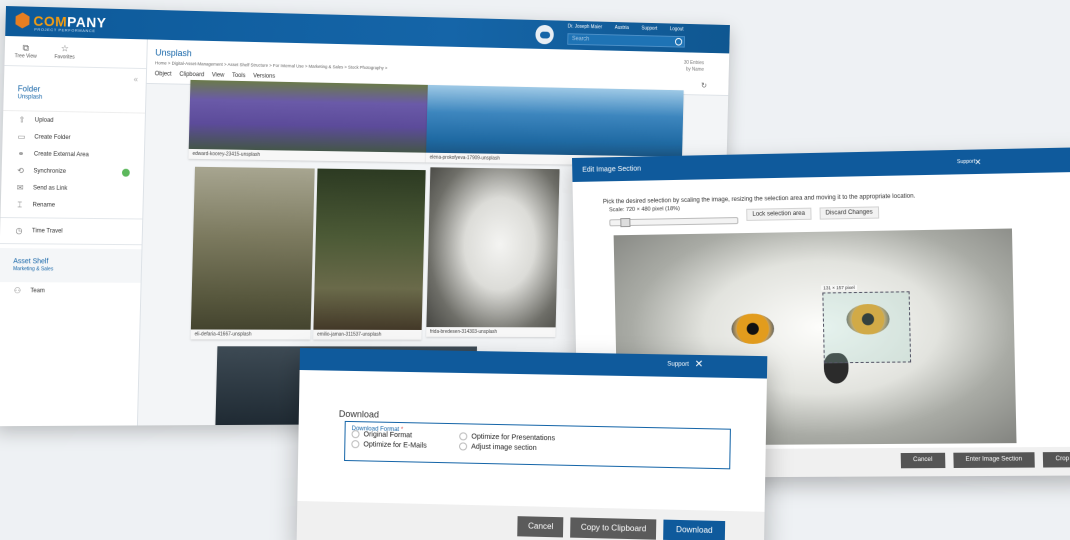  What do you see at coordinates (71, 231) in the screenshot?
I see `sidebar-item-time-travel: ◷ Time Travel` at bounding box center [71, 231].